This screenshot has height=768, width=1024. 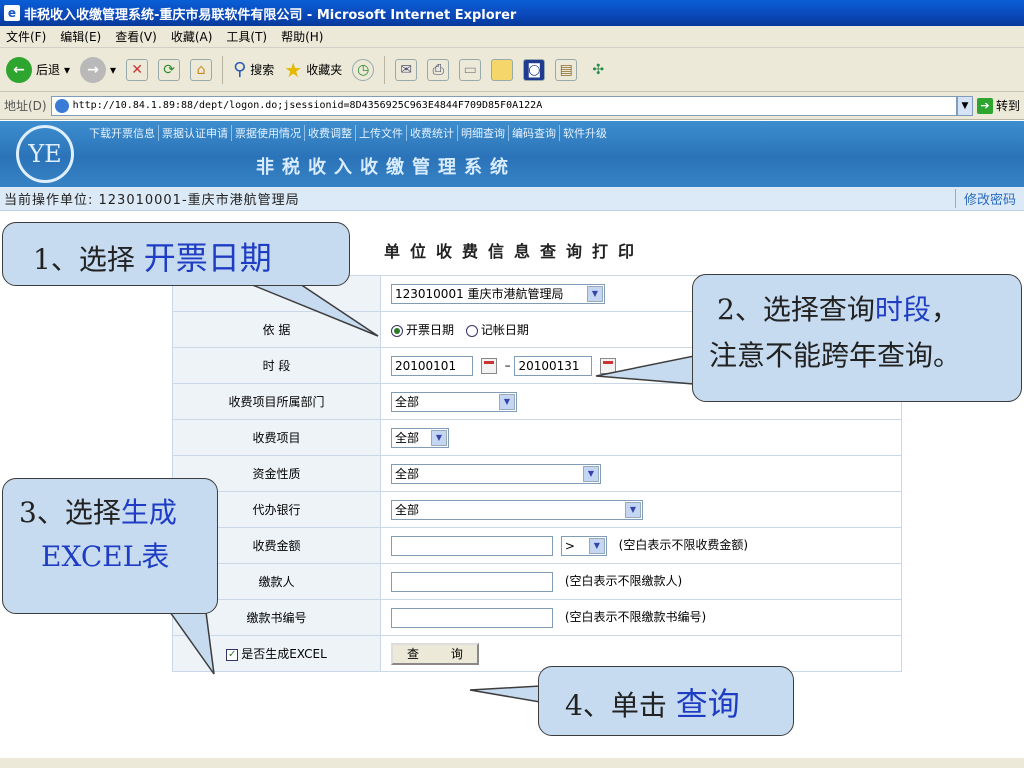 What do you see at coordinates (505, 694) in the screenshot?
I see `callout-4-tail` at bounding box center [505, 694].